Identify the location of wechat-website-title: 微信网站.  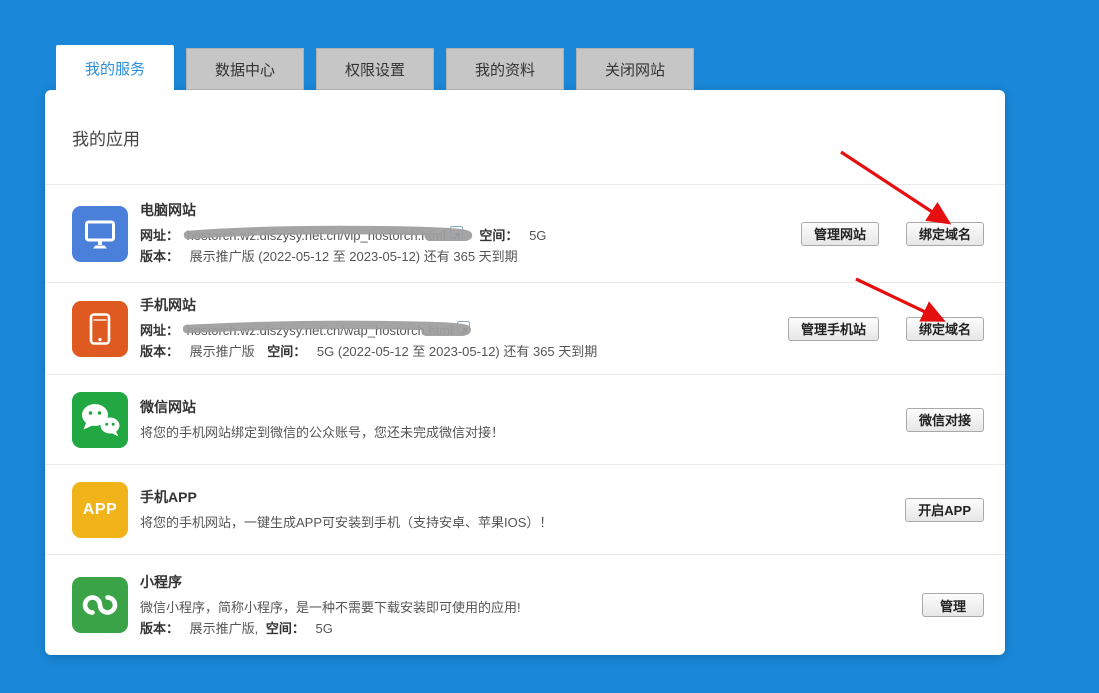
(168, 406).